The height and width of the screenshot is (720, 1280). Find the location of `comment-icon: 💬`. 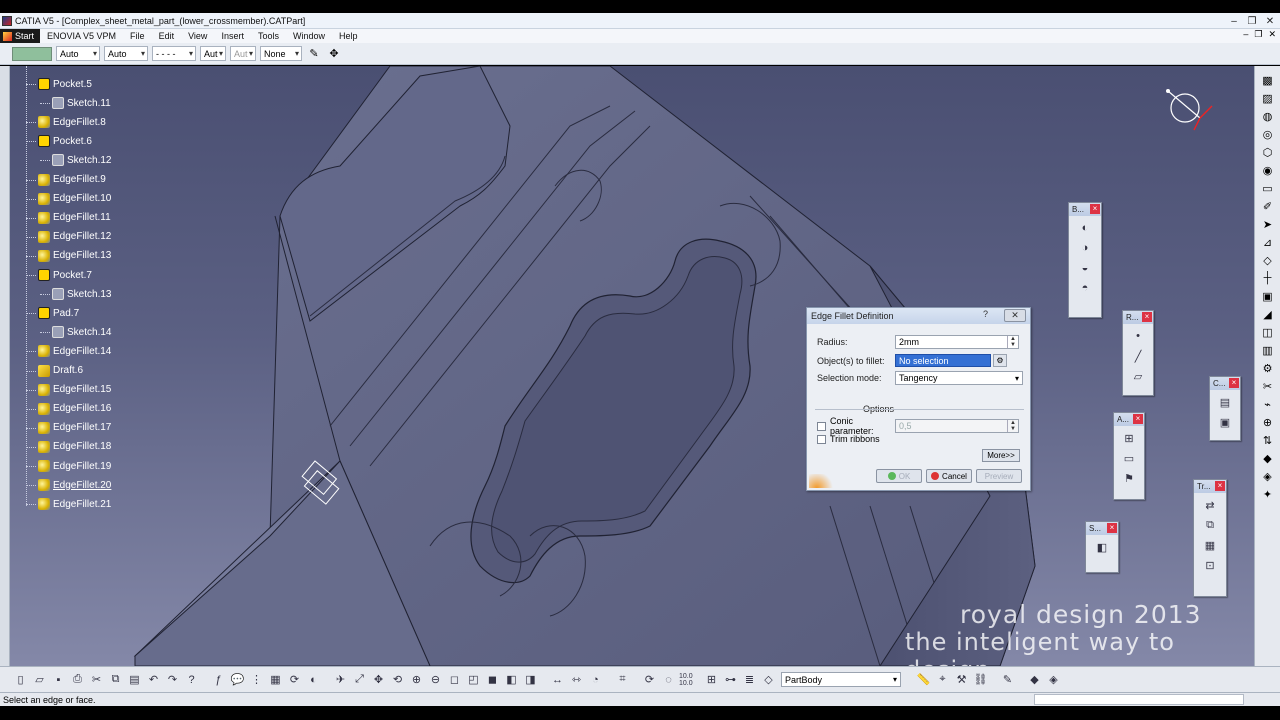

comment-icon: 💬 is located at coordinates (237, 679).